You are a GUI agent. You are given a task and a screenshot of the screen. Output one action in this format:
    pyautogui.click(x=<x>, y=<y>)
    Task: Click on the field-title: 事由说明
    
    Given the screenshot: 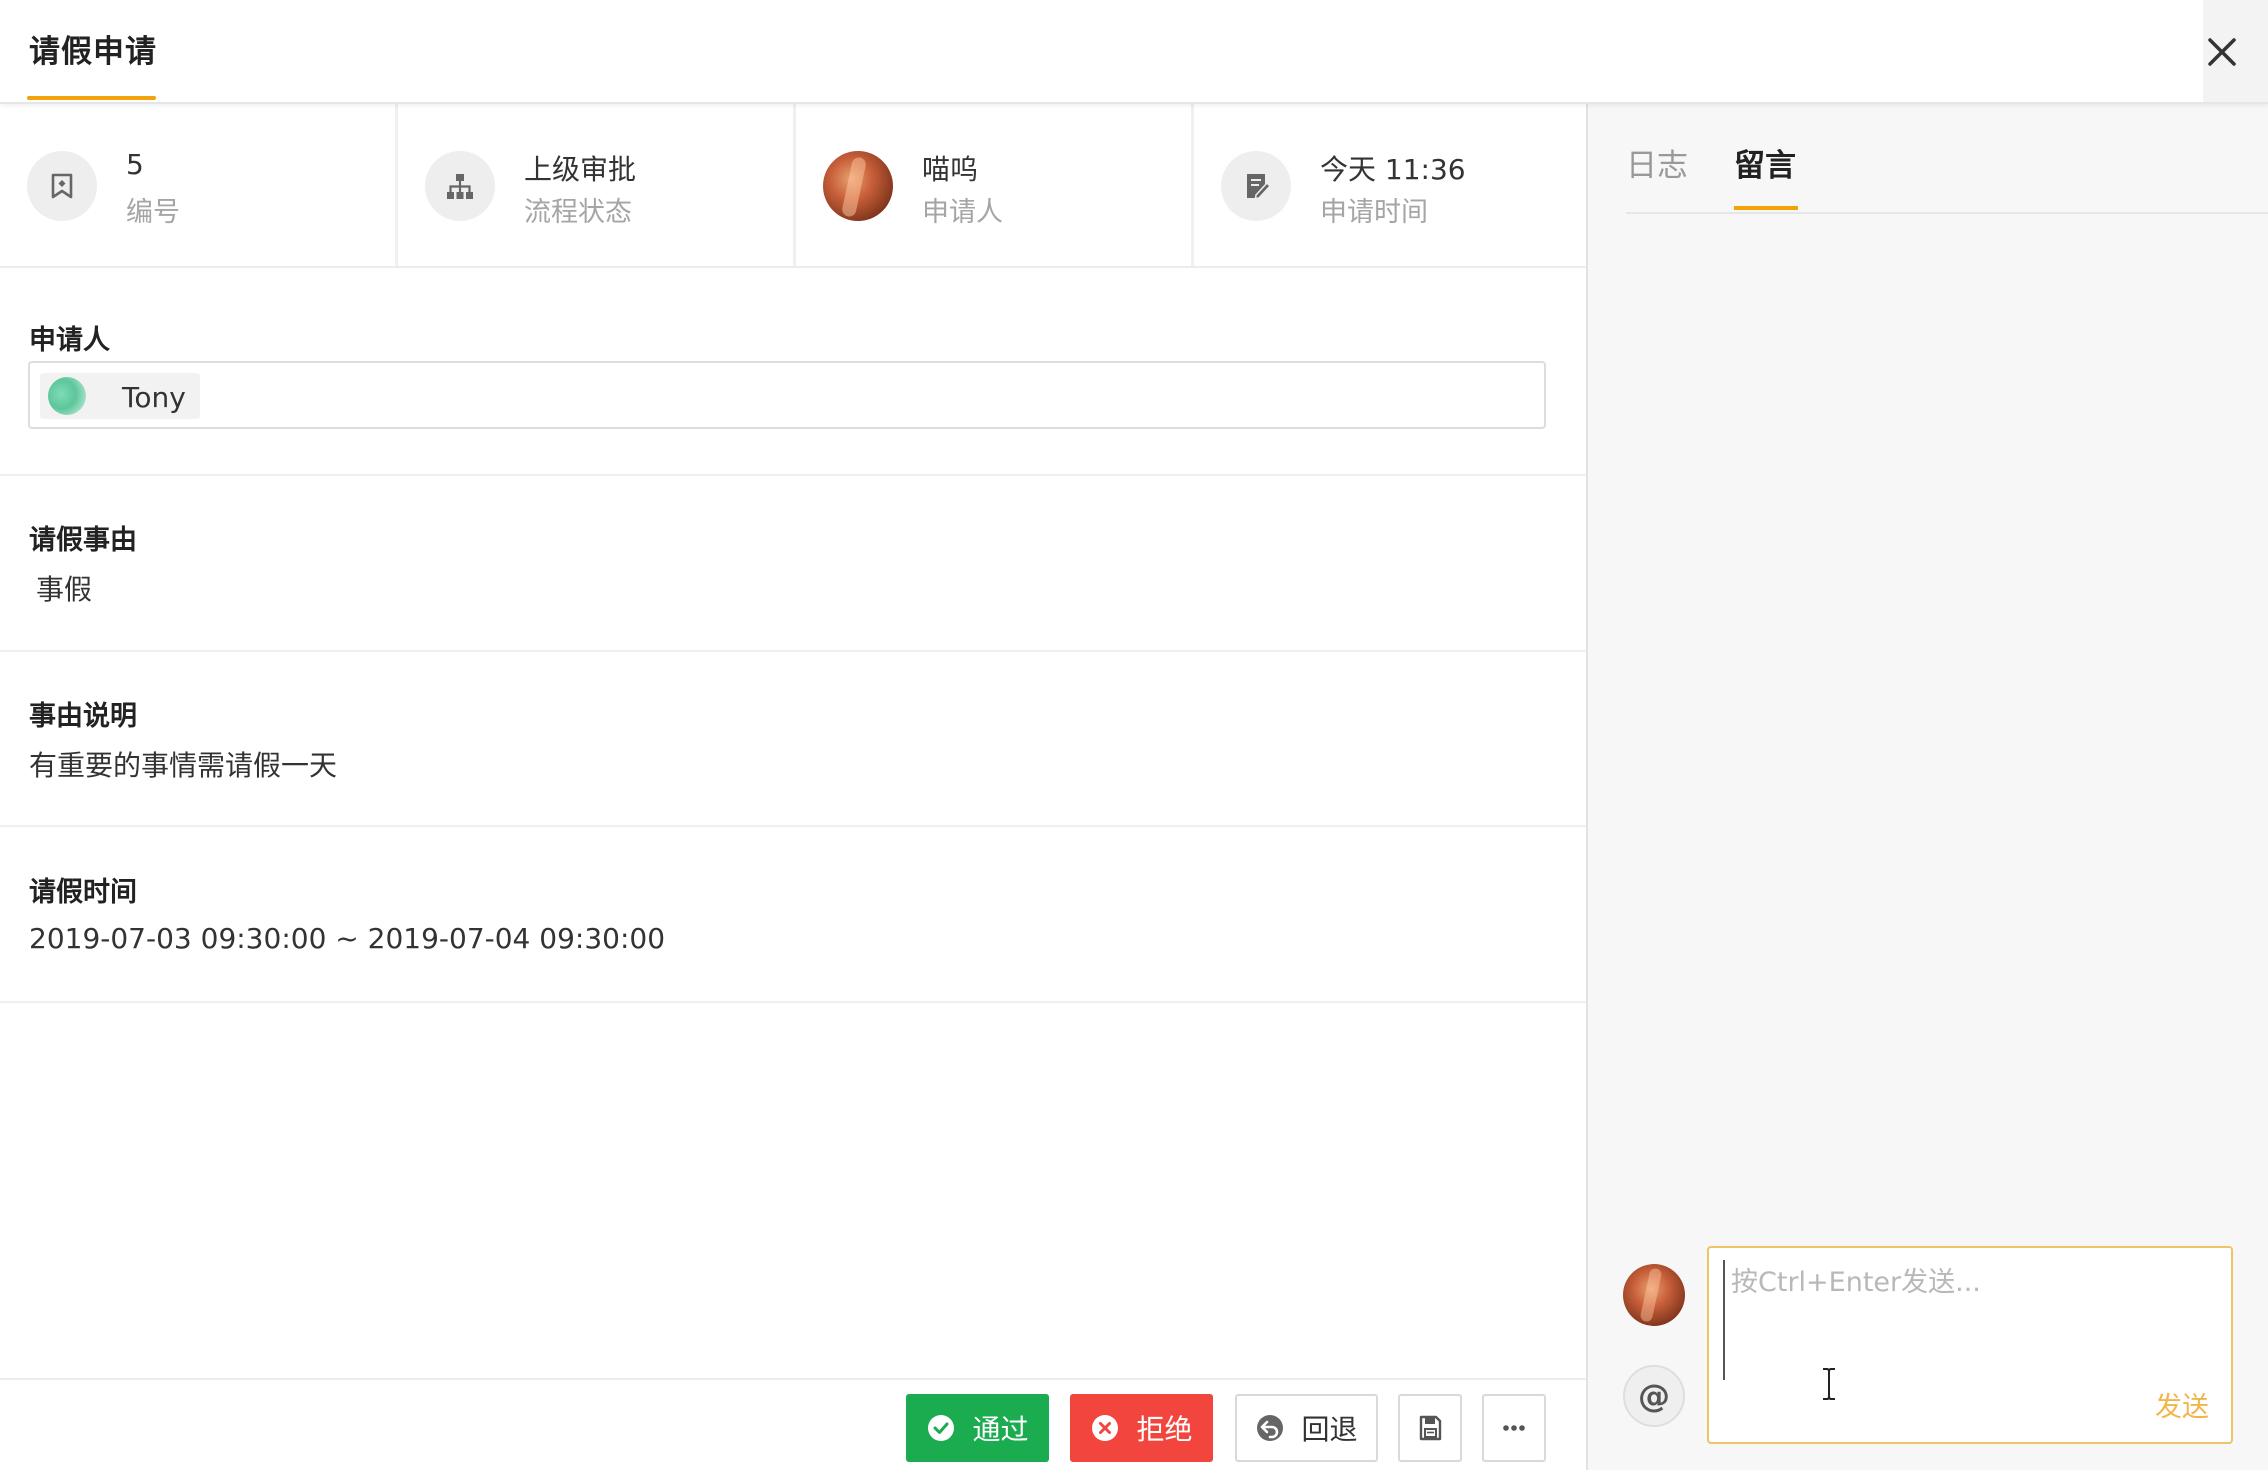 What is the action you would take?
    pyautogui.click(x=83, y=716)
    